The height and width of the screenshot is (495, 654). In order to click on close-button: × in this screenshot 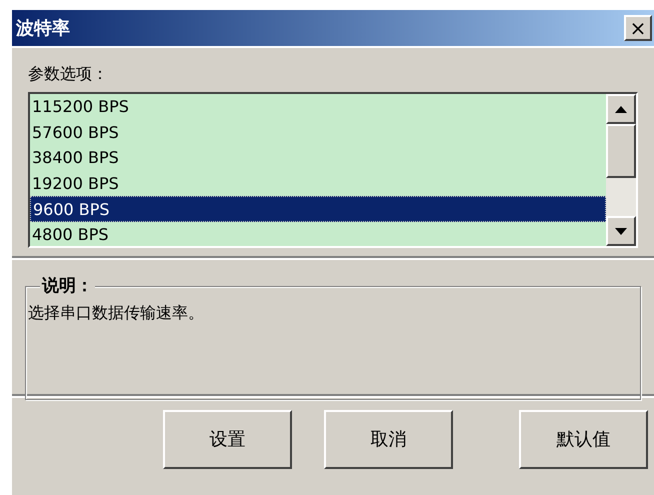, I will do `click(638, 28)`.